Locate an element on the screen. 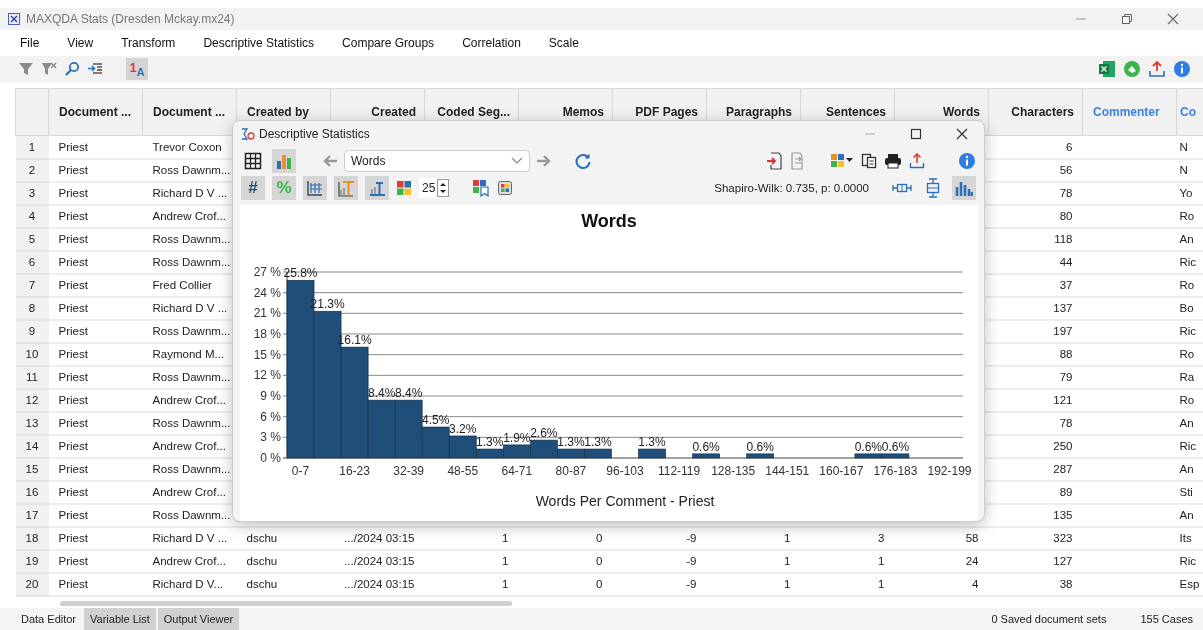  axis-label: 24 % is located at coordinates (267, 292).